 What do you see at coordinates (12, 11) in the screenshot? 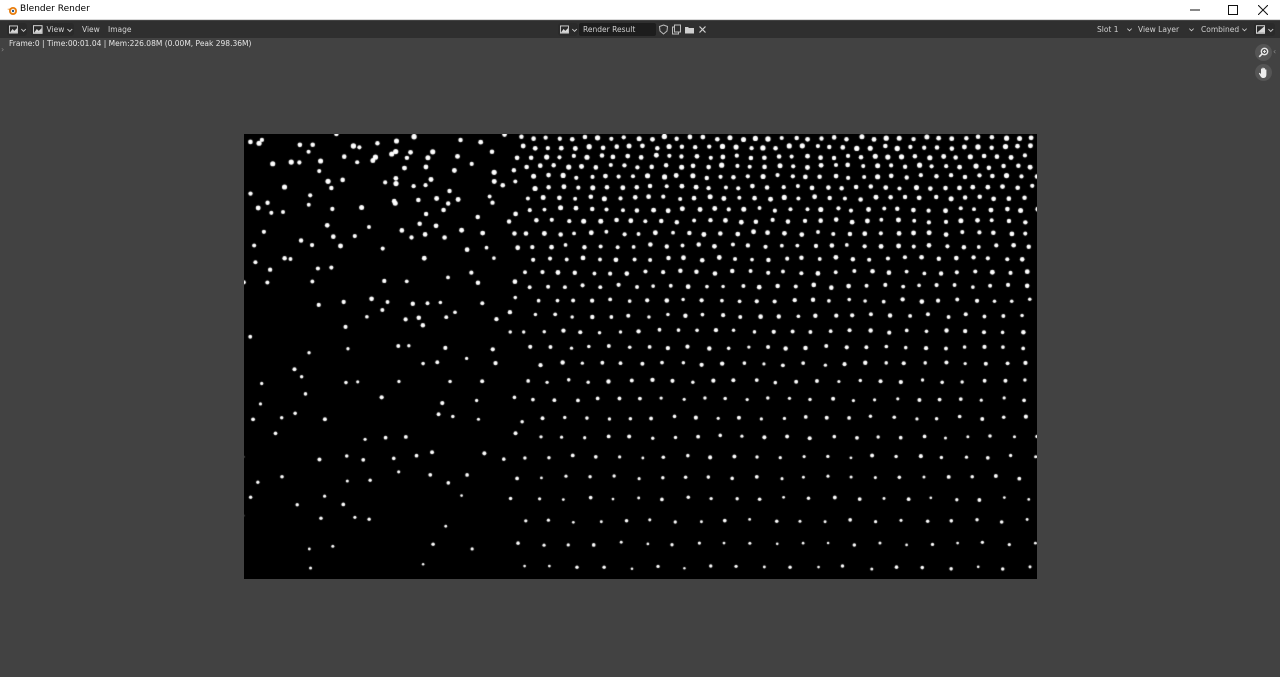
I see `blender-logo-icon` at bounding box center [12, 11].